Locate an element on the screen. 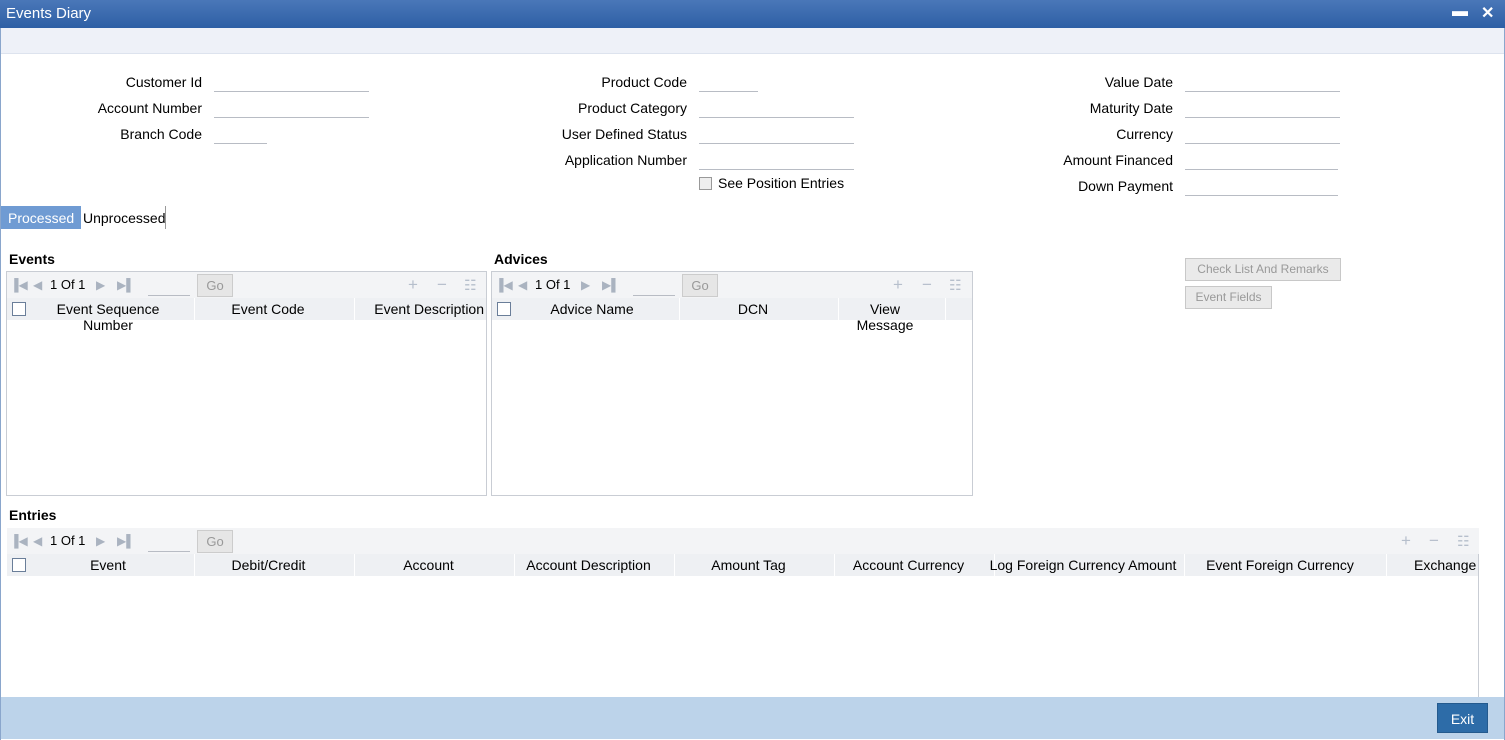 This screenshot has height=740, width=1505. entries-page-count: 1 Of 1 is located at coordinates (68, 540).